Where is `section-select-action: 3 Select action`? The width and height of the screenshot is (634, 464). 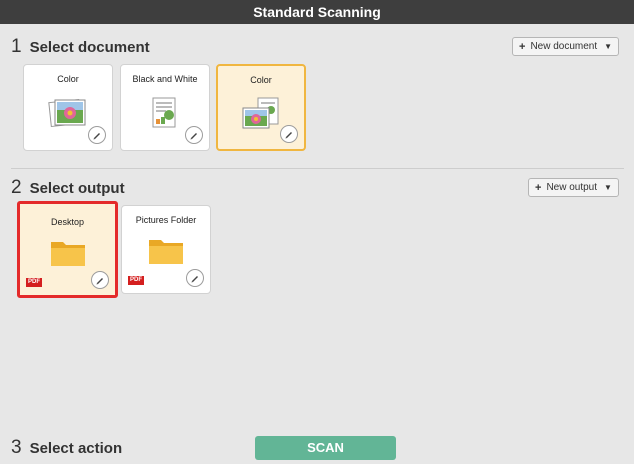 section-select-action: 3 Select action is located at coordinates (66, 448).